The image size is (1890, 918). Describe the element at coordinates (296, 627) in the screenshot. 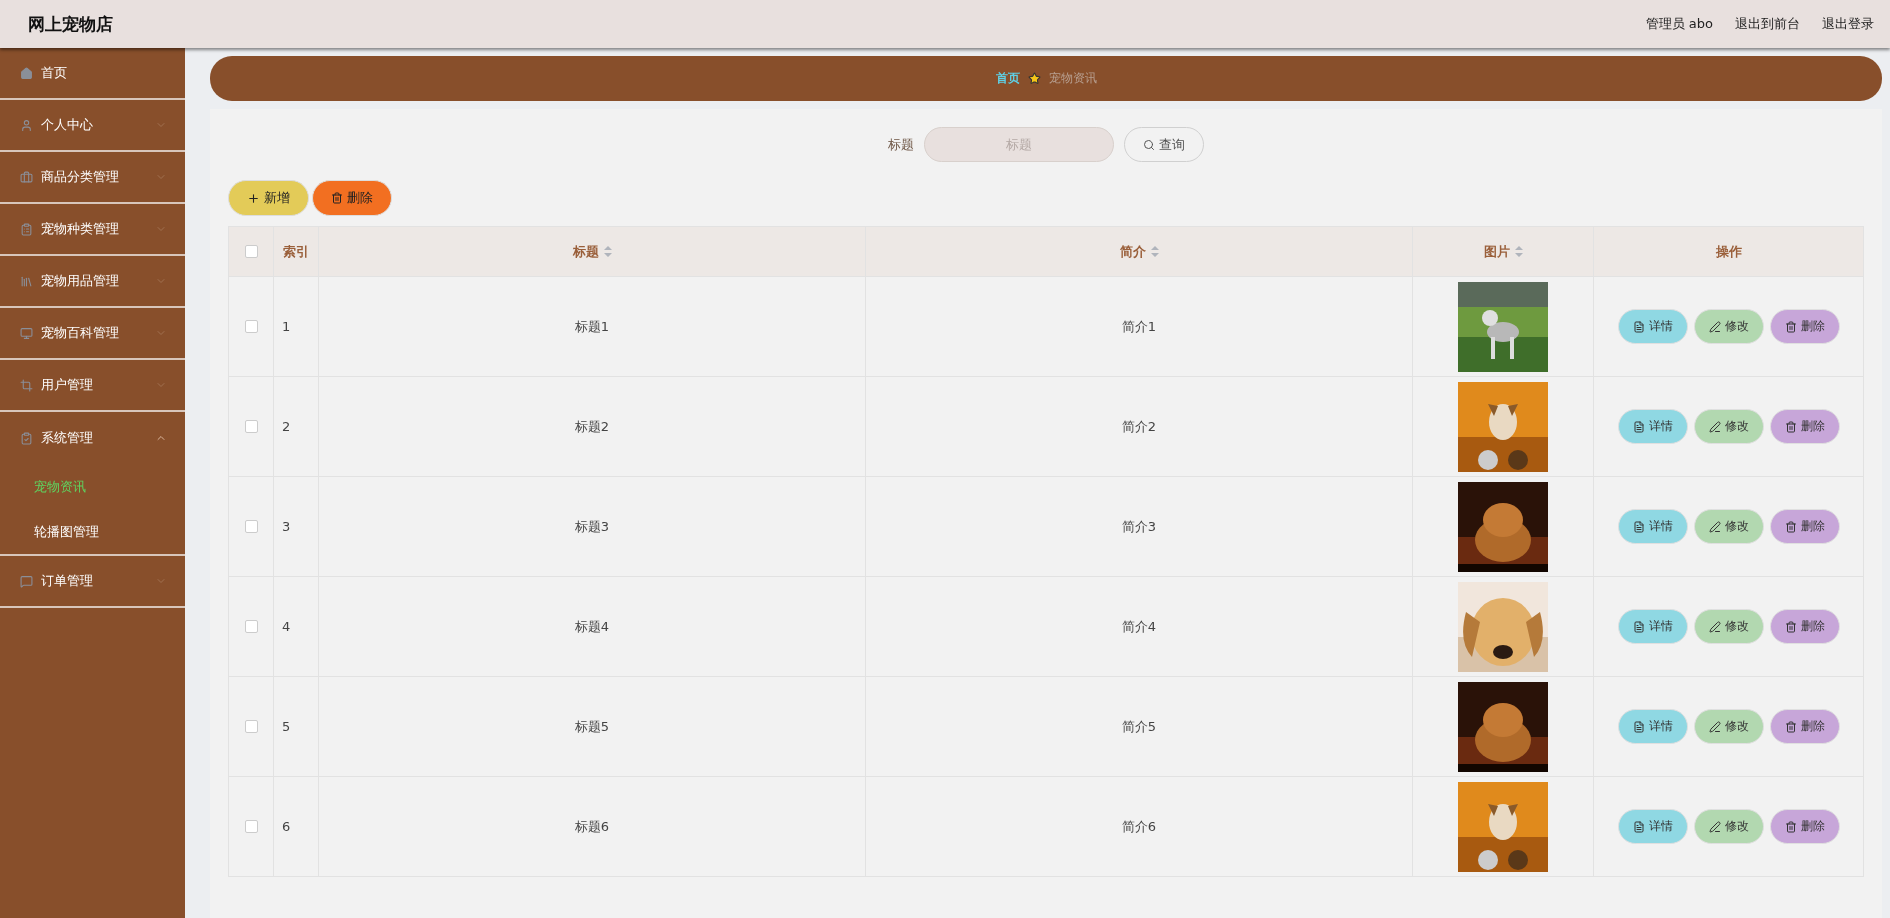

I see `table-cell: 4` at that location.